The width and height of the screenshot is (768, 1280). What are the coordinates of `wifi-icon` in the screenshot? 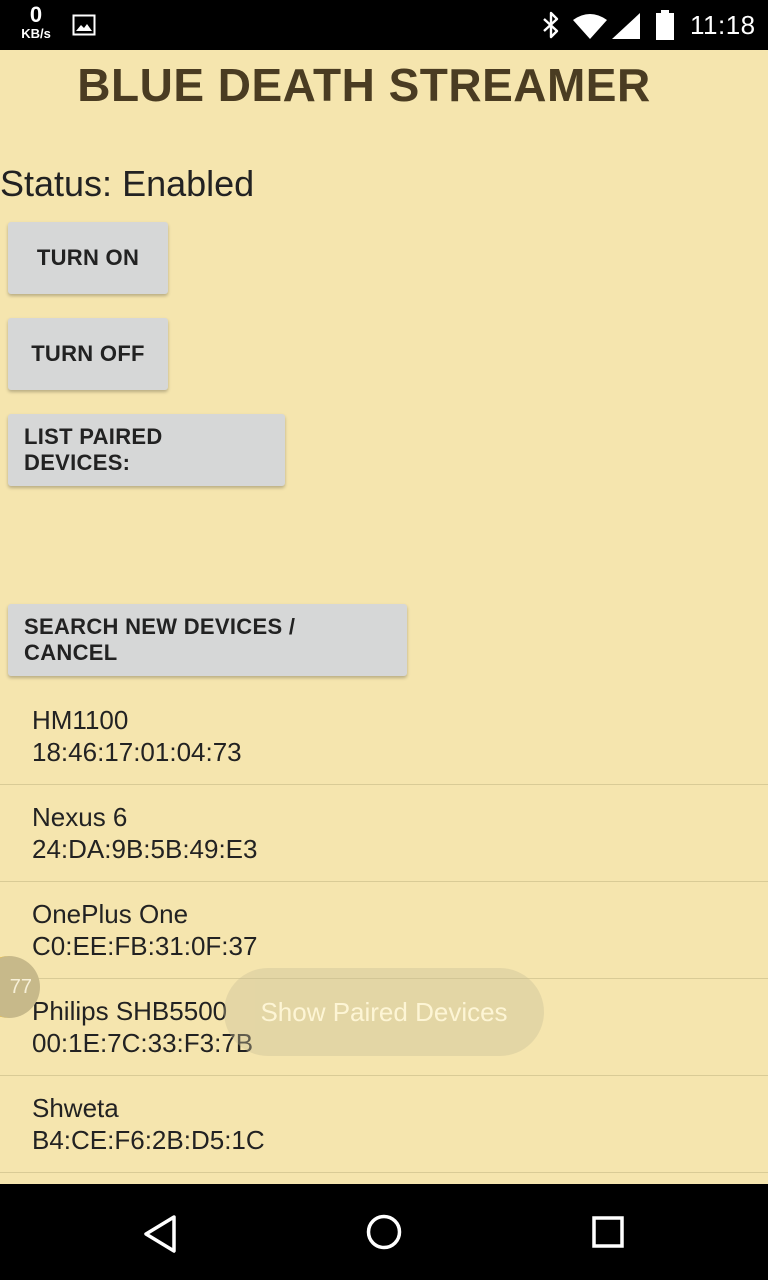 It's located at (590, 26).